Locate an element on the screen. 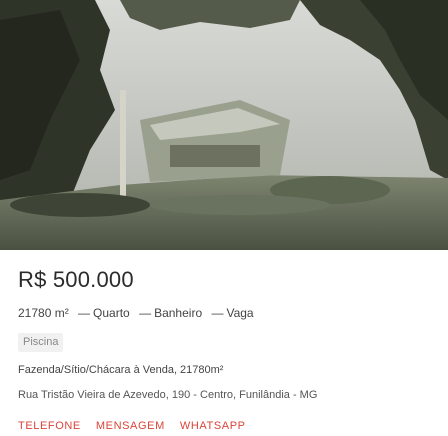 The height and width of the screenshot is (436, 448). whatsapp-button: WHATSAPP is located at coordinates (213, 426).